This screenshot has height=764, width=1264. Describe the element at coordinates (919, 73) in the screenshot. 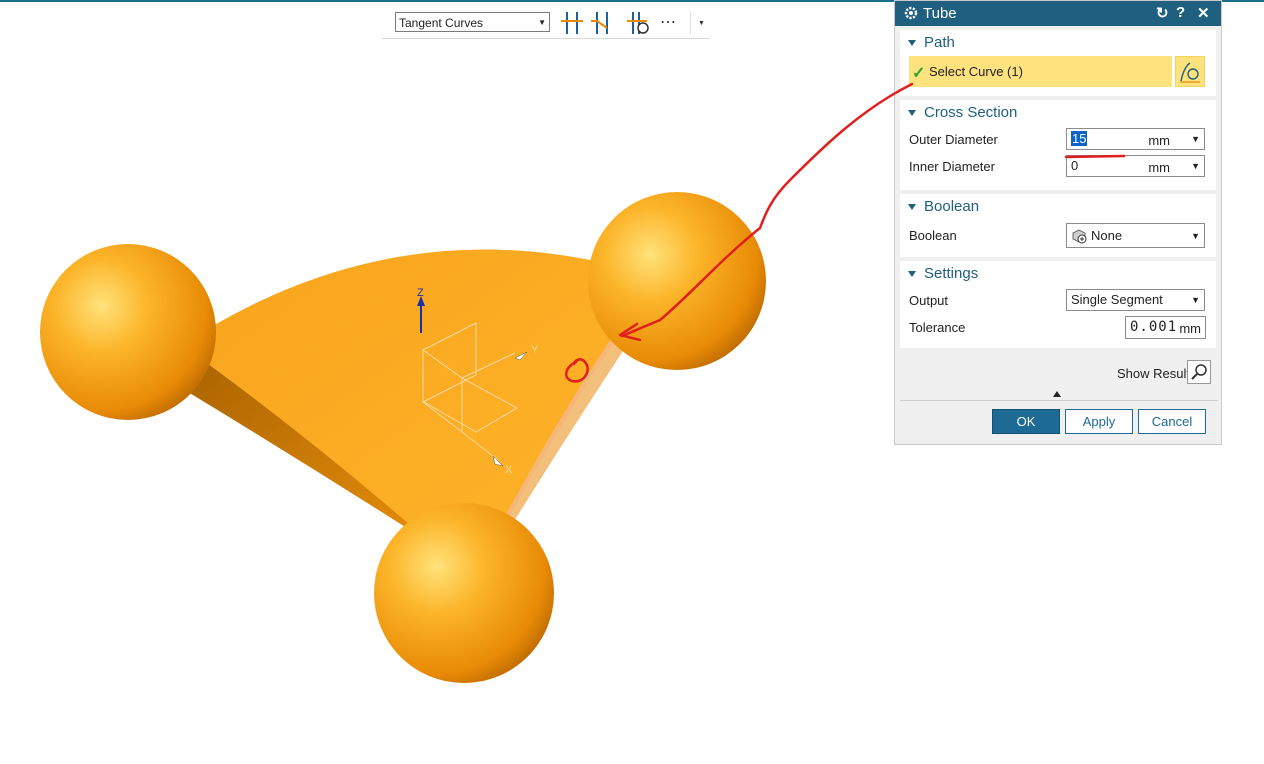

I see `checkmark-icon: ✓` at that location.